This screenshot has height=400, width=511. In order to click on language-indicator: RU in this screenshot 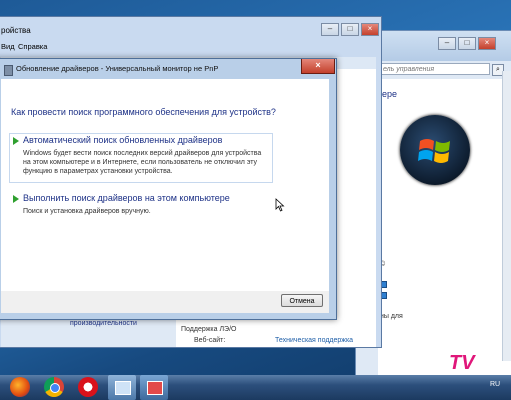, I will do `click(495, 384)`.